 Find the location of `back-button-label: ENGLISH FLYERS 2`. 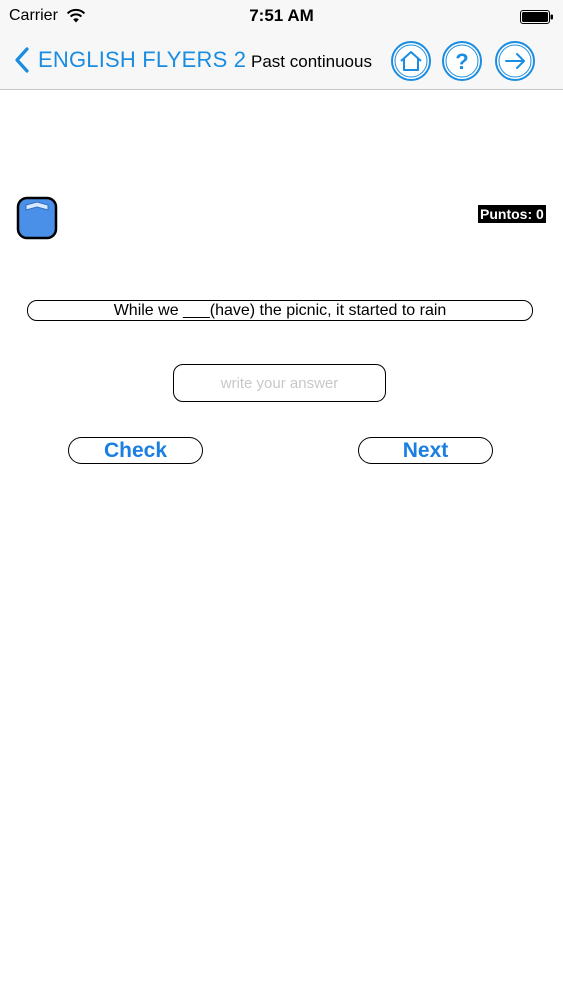

back-button-label: ENGLISH FLYERS 2 is located at coordinates (142, 59).